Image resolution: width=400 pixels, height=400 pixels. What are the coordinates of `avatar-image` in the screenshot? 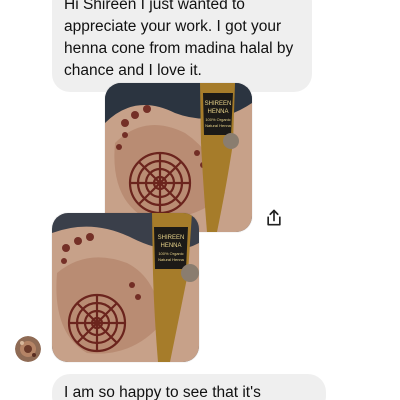 It's located at (28, 349).